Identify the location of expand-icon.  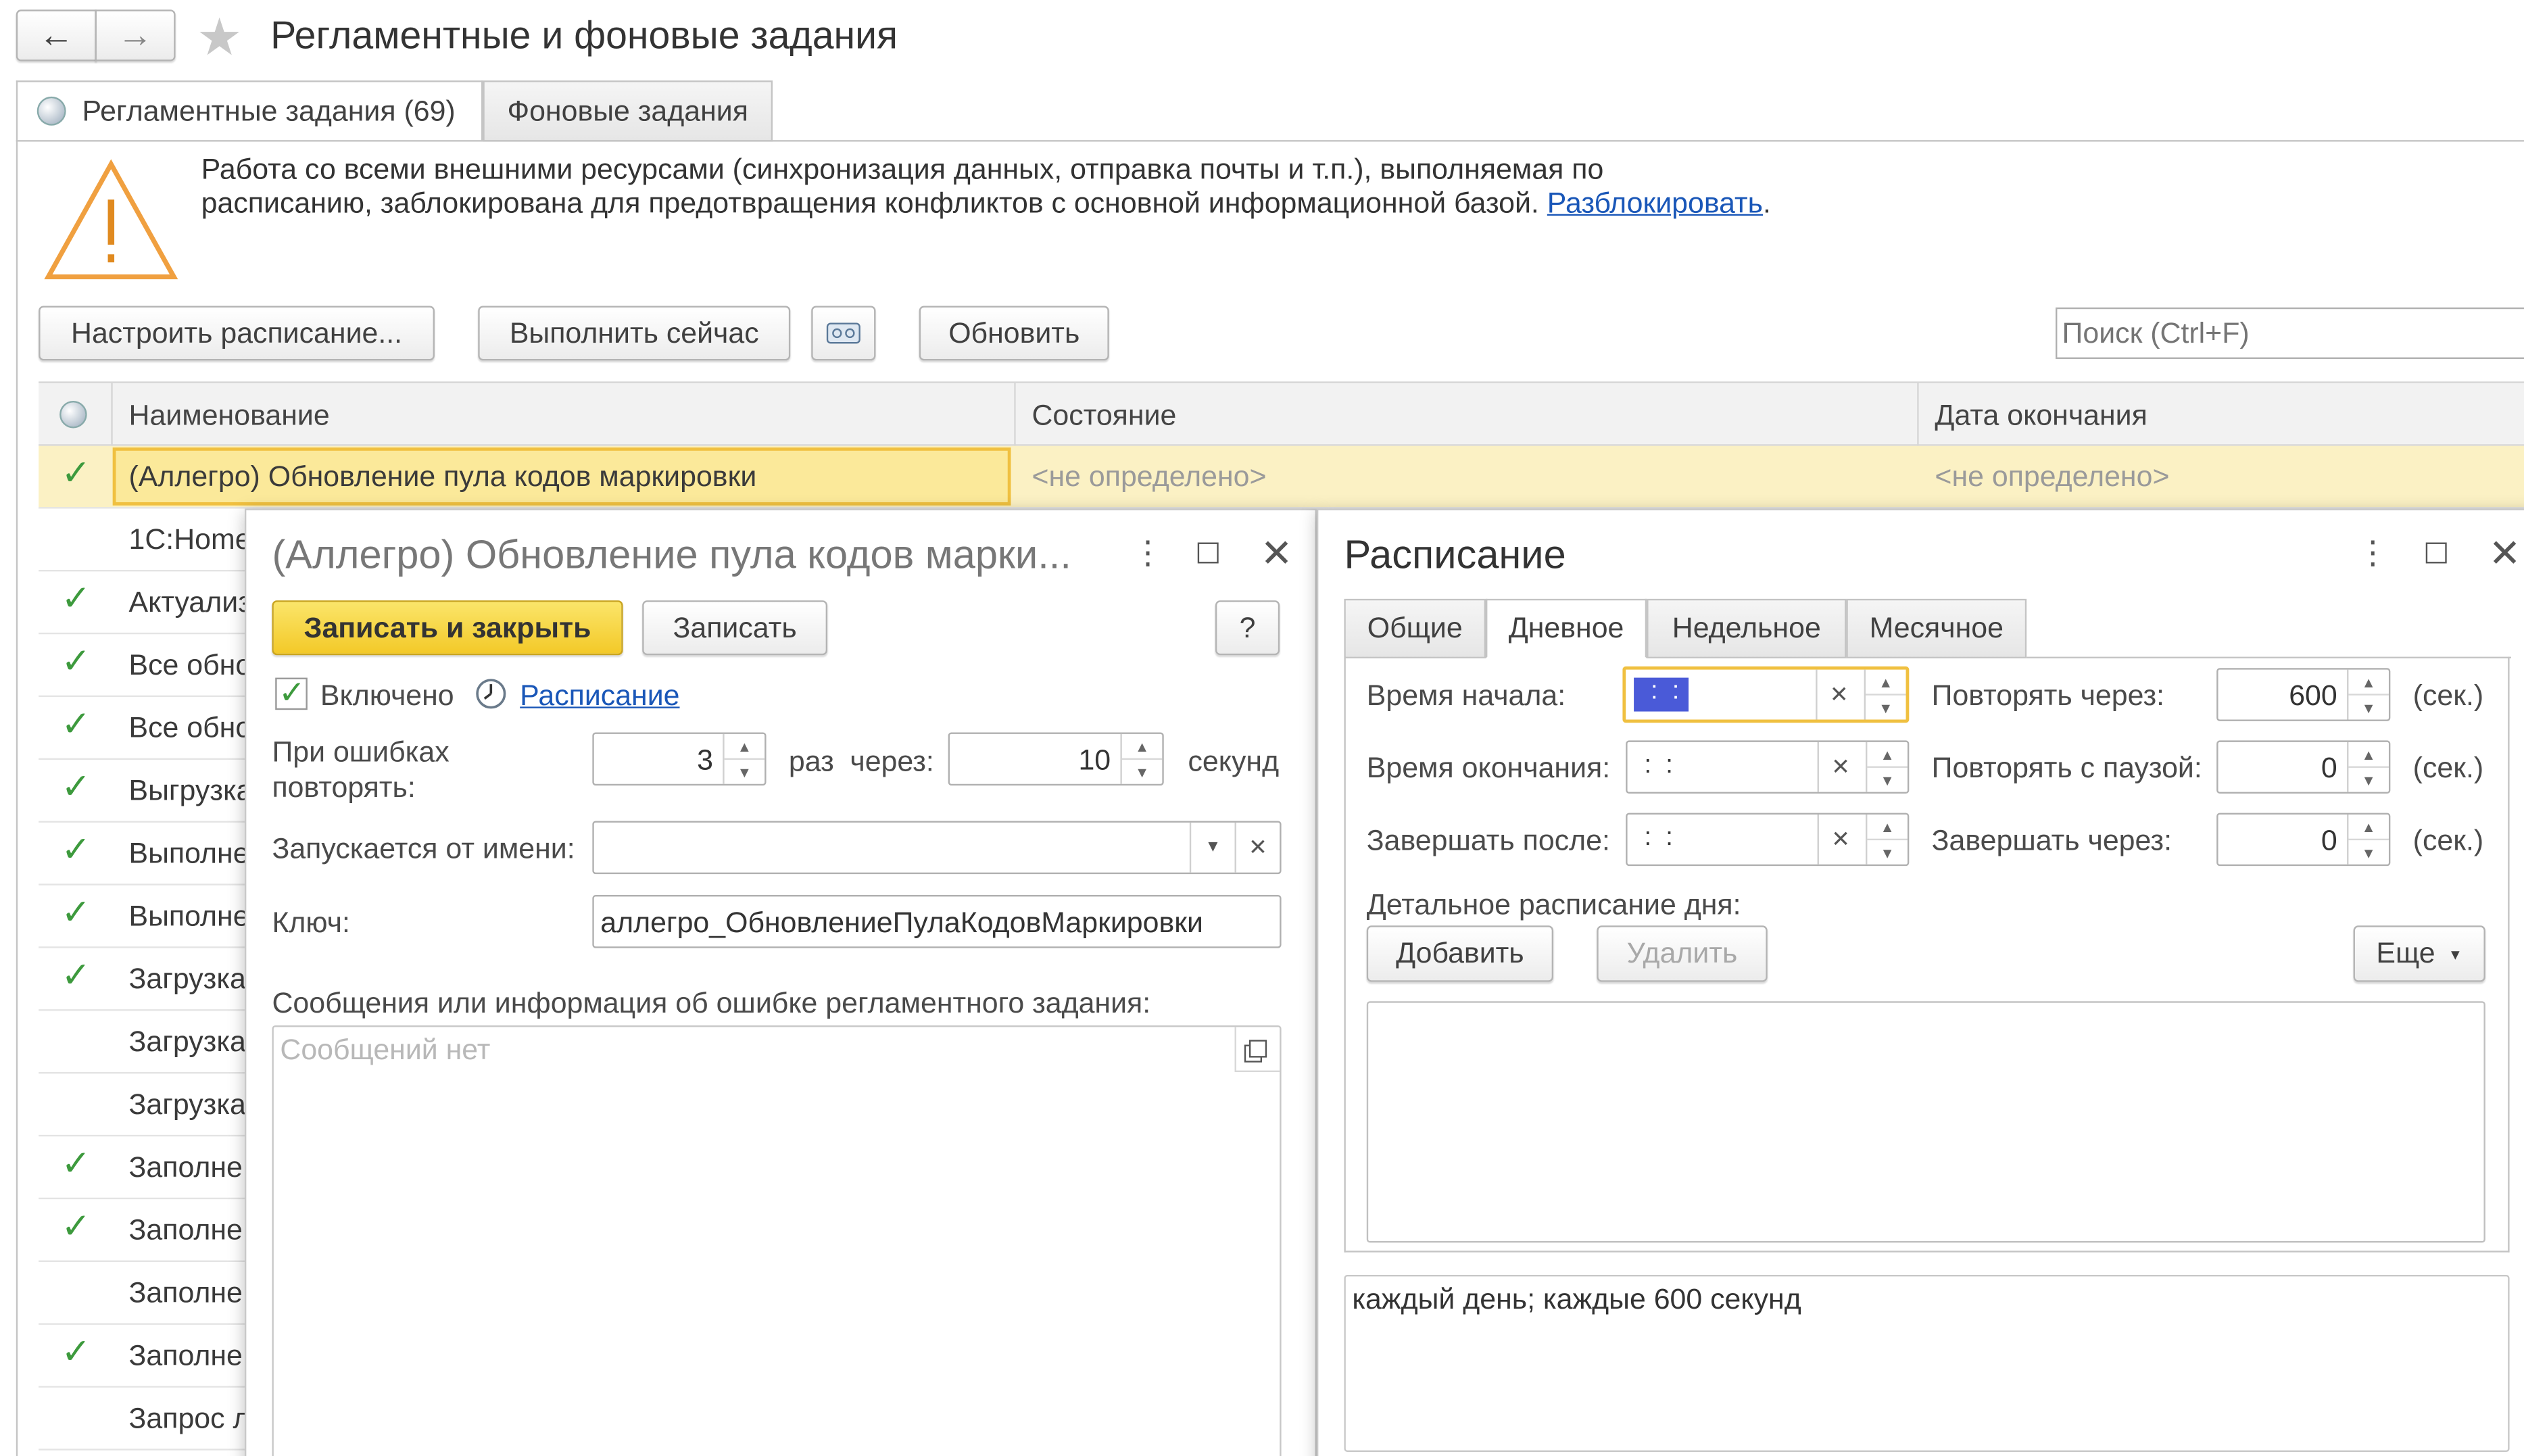
(1257, 1049).